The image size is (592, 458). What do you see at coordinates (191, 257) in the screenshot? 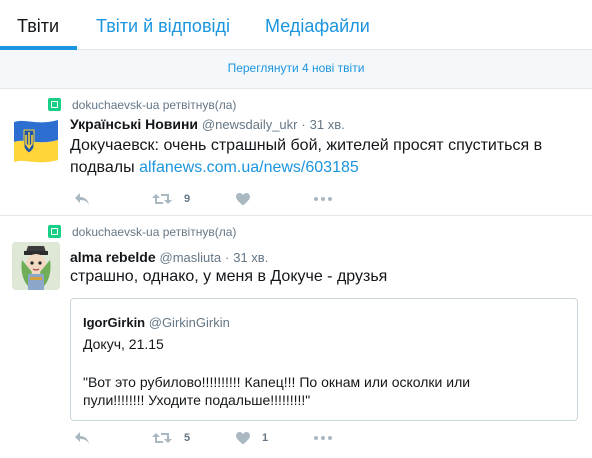
I see `author-handle: @masliuta` at bounding box center [191, 257].